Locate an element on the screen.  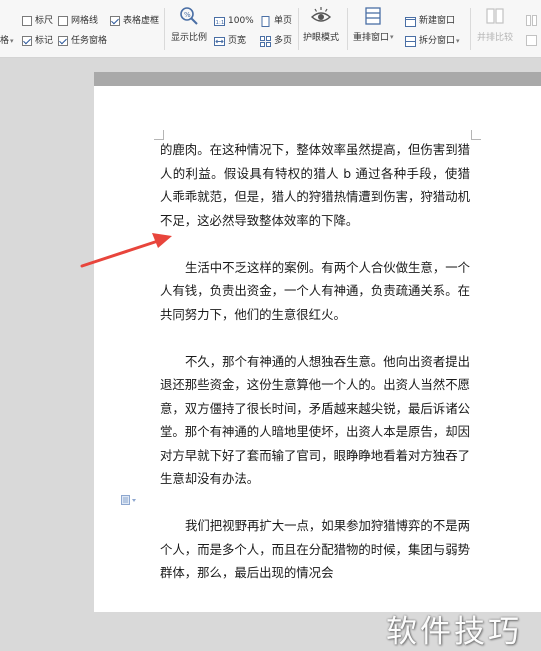
side-by-side-button: 并排比较 is located at coordinates (495, 24).